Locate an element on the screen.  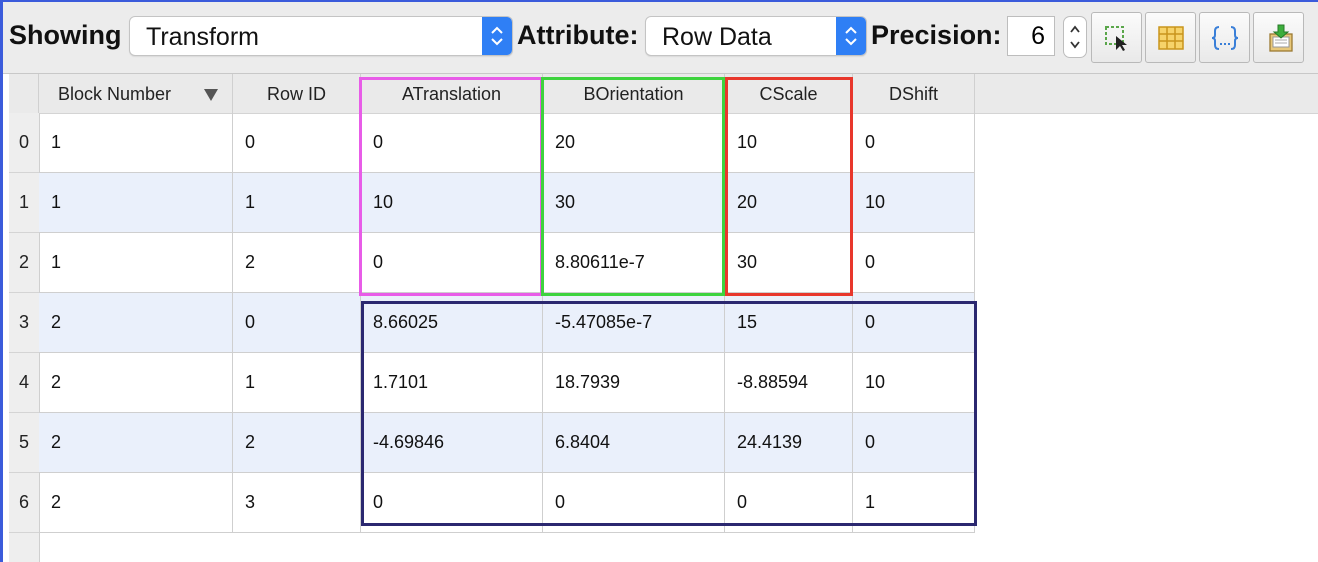
braces-icon is located at coordinates (1225, 38).